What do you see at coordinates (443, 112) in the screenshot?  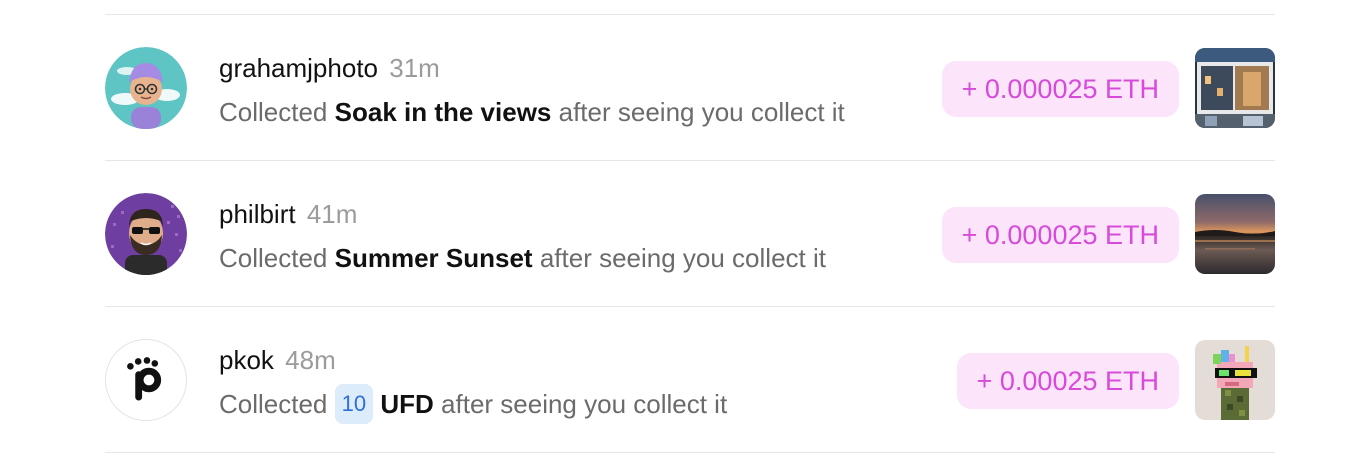 I see `item-name: Soak in the views` at bounding box center [443, 112].